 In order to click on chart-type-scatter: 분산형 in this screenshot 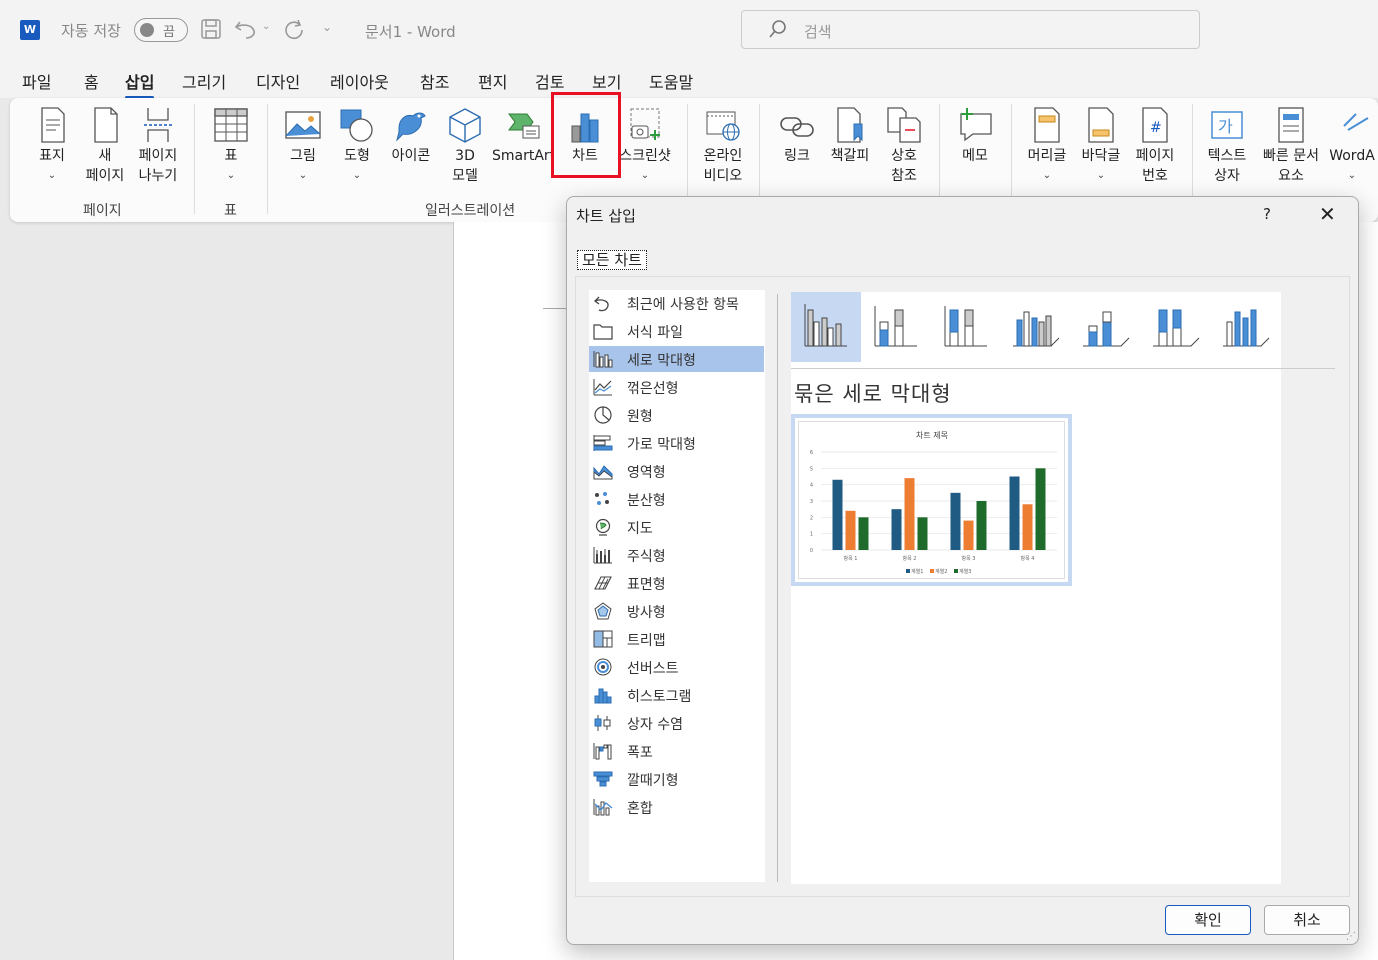, I will do `click(676, 499)`.